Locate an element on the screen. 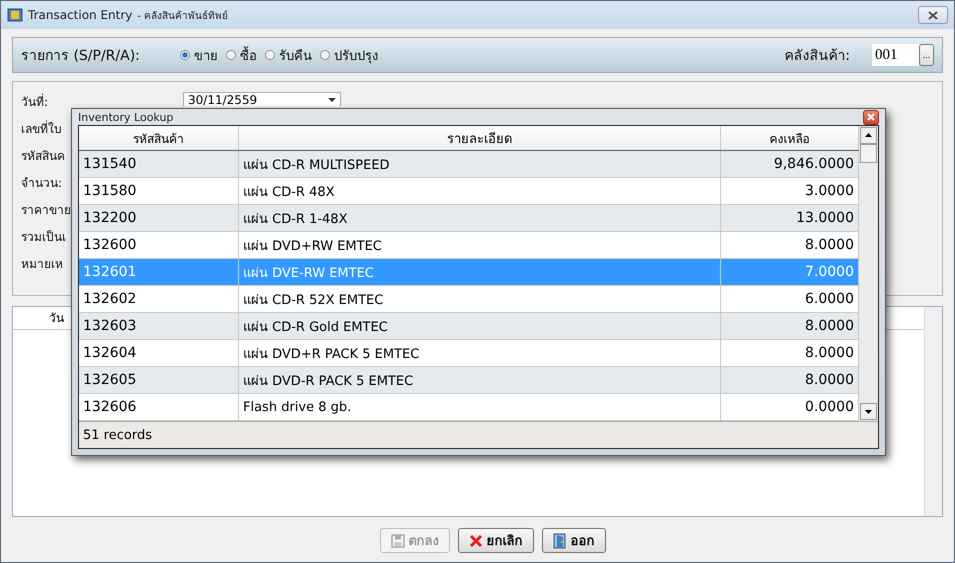 The height and width of the screenshot is (563, 955). table-cell: 131580 is located at coordinates (159, 191).